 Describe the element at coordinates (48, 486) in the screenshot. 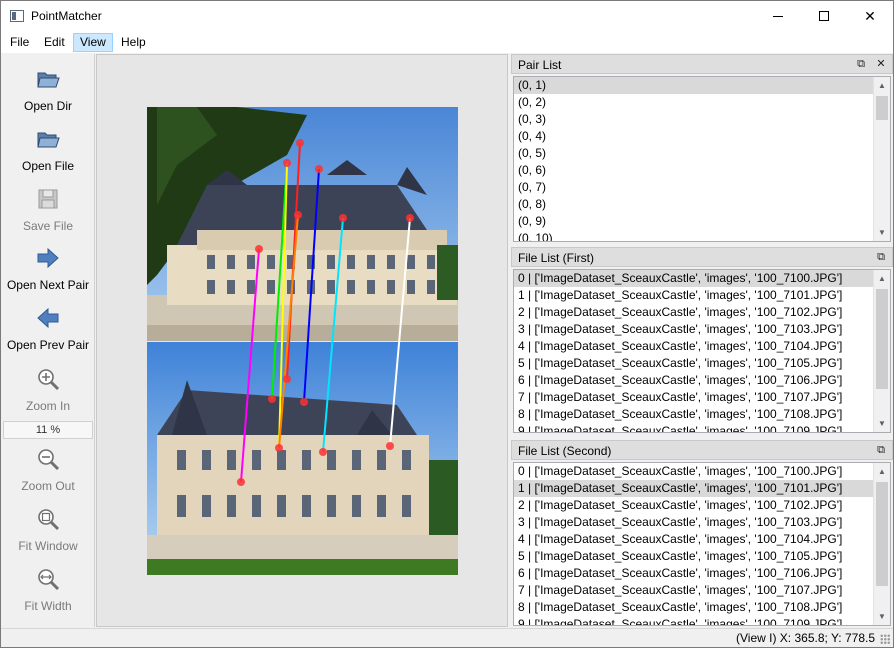

I see `zoom-out-label: Zoom Out` at that location.